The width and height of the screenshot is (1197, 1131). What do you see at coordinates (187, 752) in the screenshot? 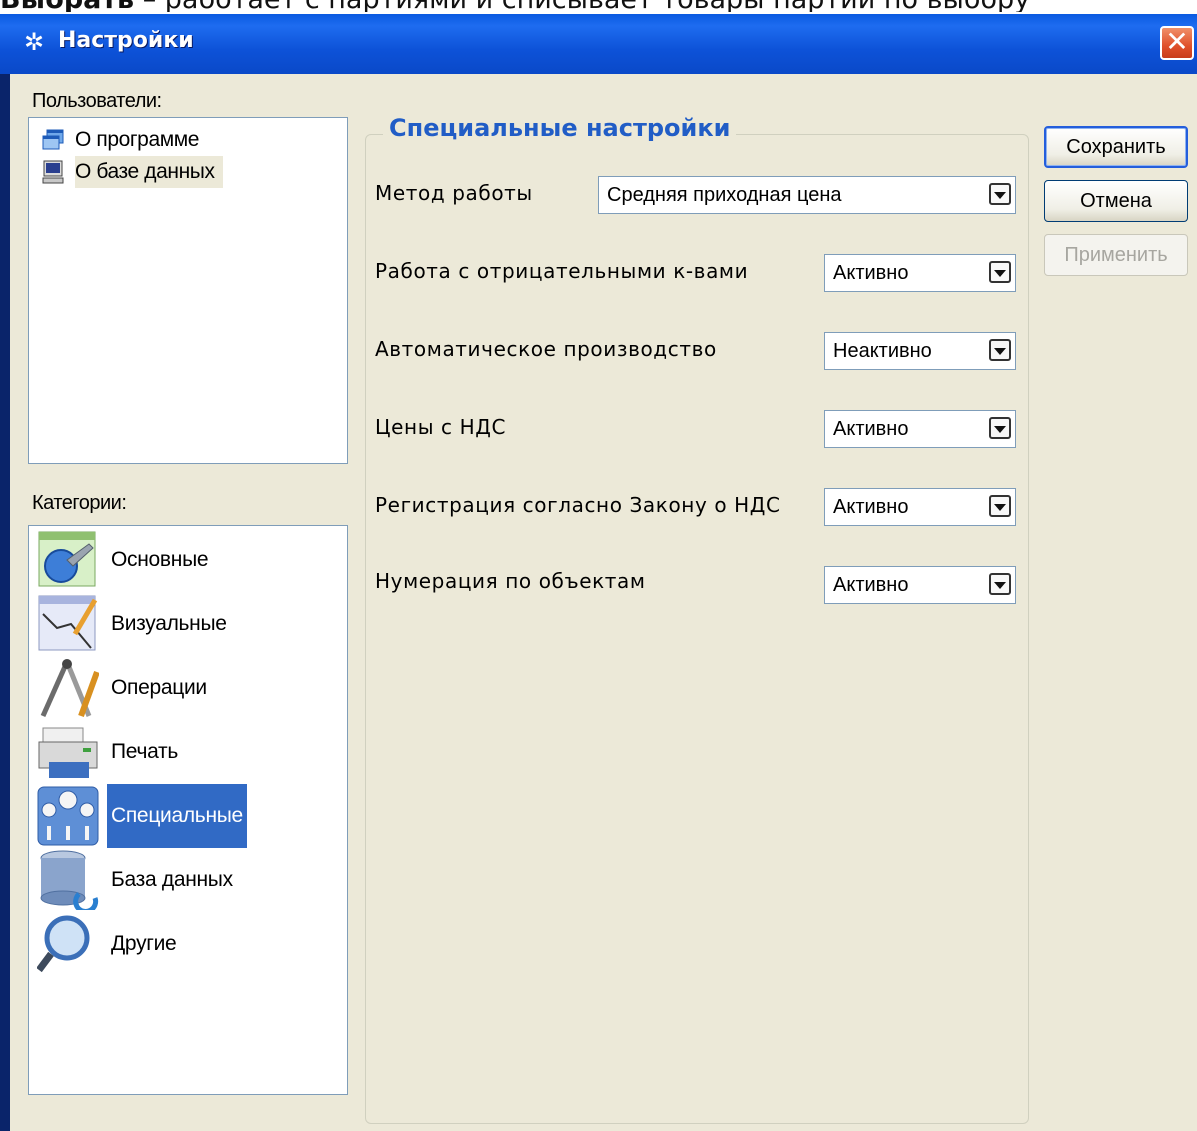
I see `category-item-print: Печать` at bounding box center [187, 752].